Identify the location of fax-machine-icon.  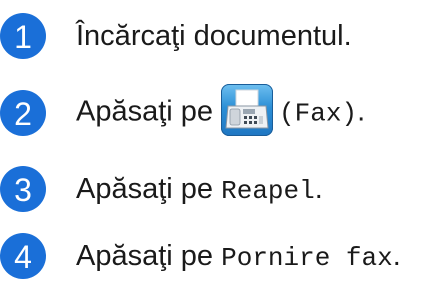
(247, 110).